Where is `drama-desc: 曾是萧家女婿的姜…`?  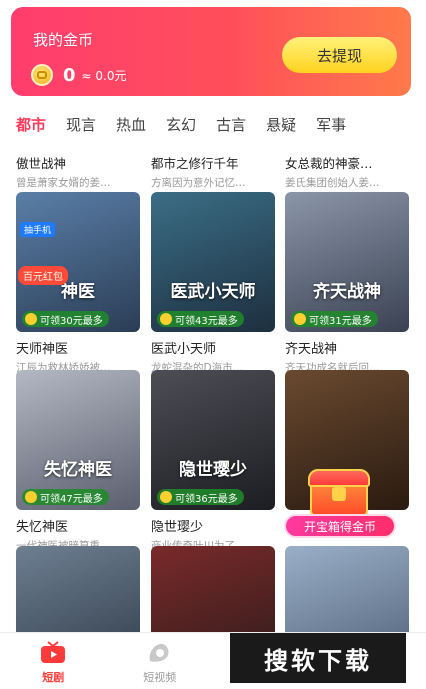
drama-desc: 曾是萧家女婿的姜… is located at coordinates (63, 183).